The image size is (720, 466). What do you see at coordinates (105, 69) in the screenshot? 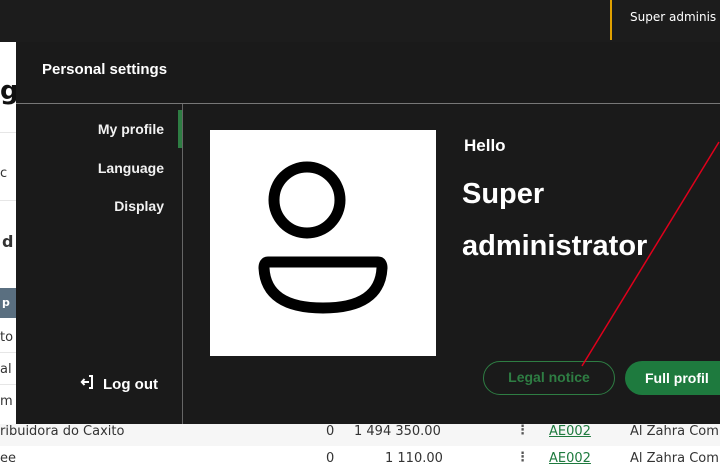
I see `panel-title: Personal settings` at bounding box center [105, 69].